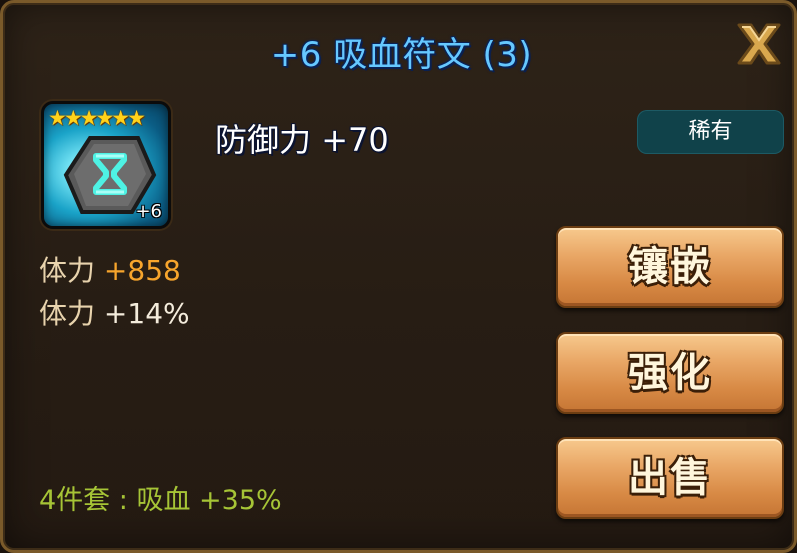 This screenshot has width=797, height=553. Describe the element at coordinates (160, 500) in the screenshot. I see `set-effect: 4件套 : 吸血 +35%` at that location.